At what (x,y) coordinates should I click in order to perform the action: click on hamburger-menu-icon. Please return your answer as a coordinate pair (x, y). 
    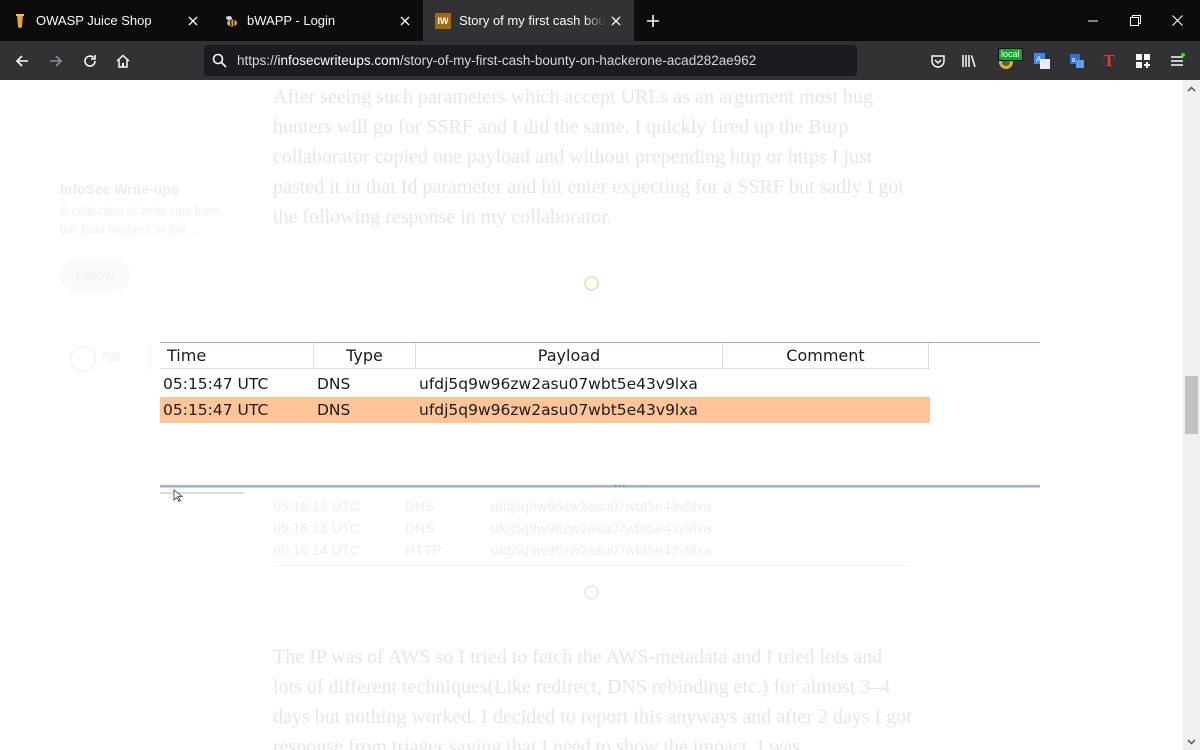
    Looking at the image, I should click on (1177, 61).